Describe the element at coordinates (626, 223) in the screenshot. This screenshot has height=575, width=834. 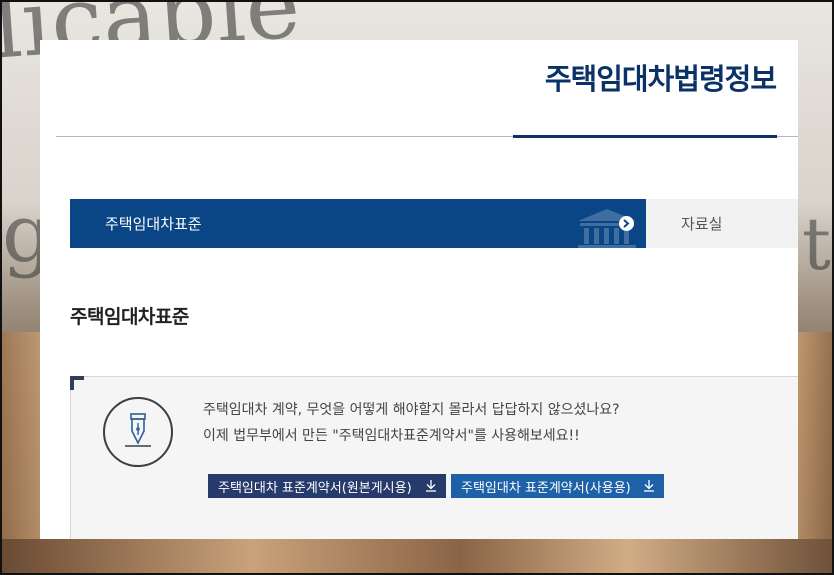
I see `arrow-right-icon` at that location.